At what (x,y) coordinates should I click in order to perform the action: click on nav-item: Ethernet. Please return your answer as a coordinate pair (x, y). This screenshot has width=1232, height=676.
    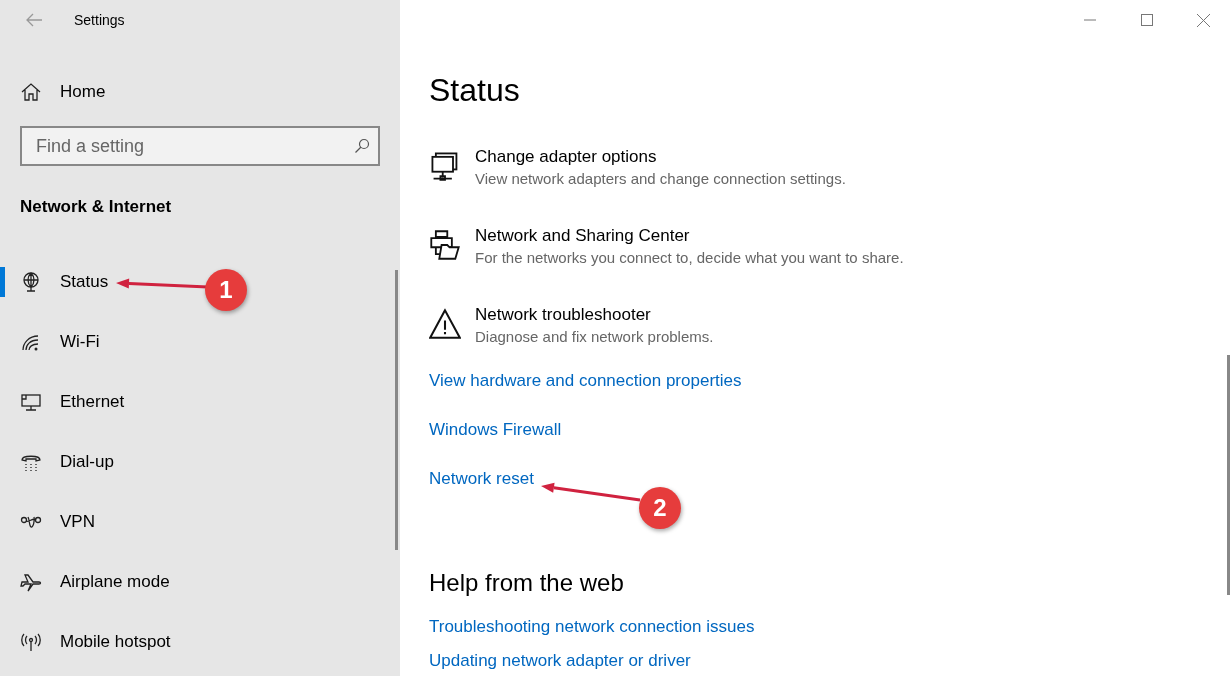
    Looking at the image, I should click on (62, 402).